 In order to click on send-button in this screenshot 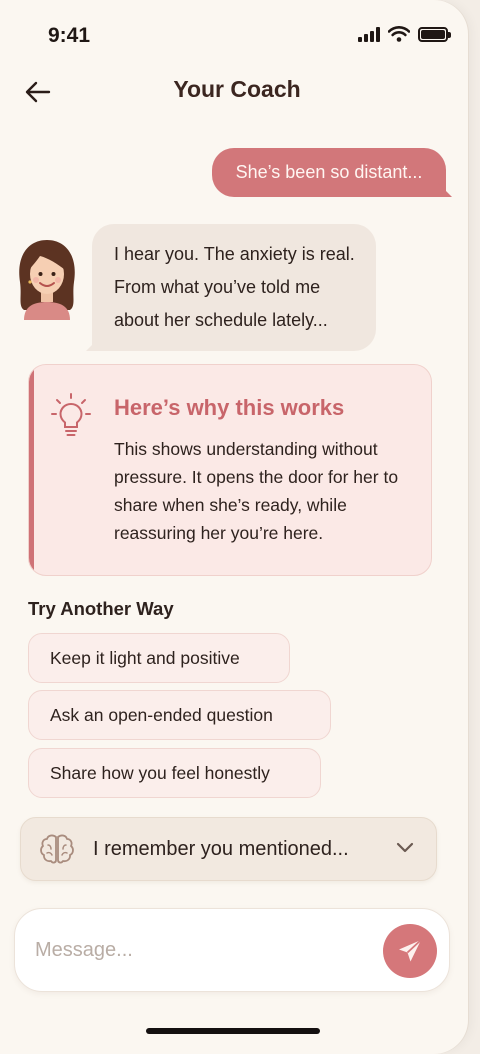, I will do `click(410, 951)`.